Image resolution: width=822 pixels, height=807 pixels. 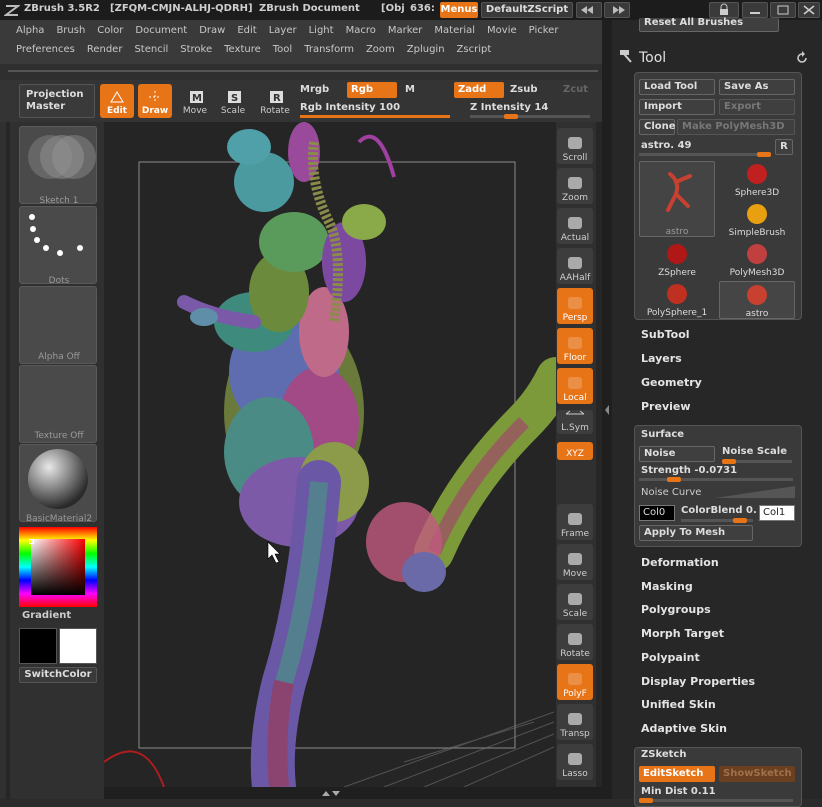 What do you see at coordinates (474, 50) in the screenshot?
I see `menu-zscript: Zscript` at bounding box center [474, 50].